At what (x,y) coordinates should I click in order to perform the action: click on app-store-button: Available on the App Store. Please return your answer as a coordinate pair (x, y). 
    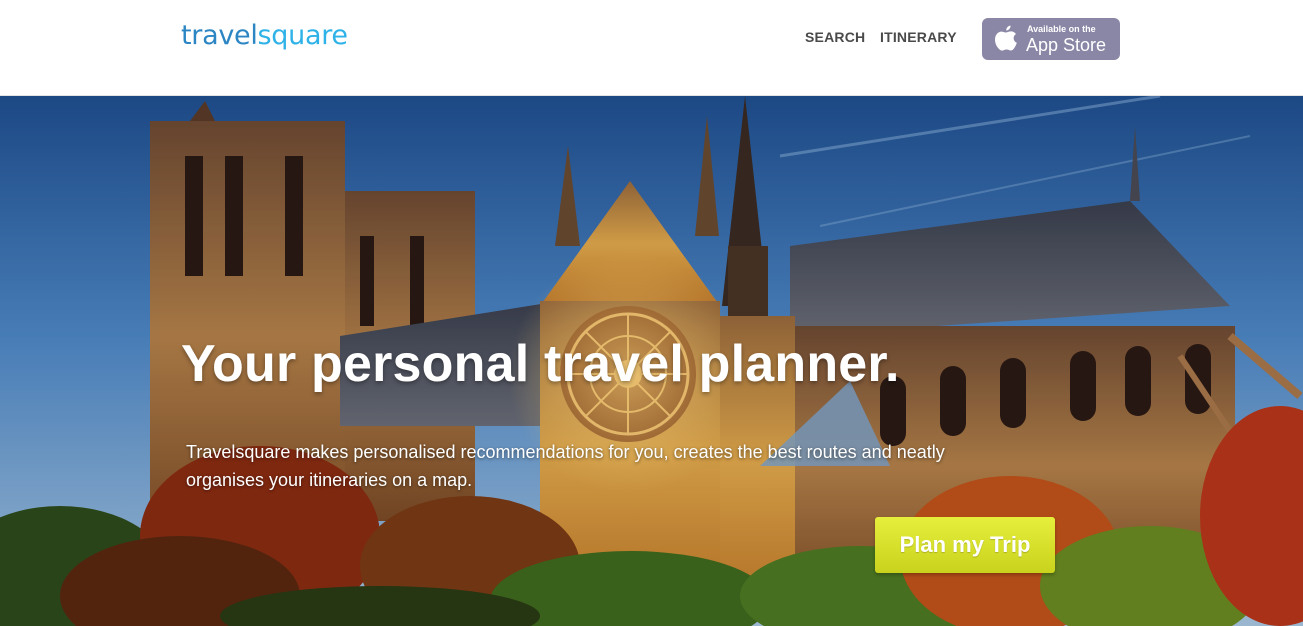
    Looking at the image, I should click on (1051, 39).